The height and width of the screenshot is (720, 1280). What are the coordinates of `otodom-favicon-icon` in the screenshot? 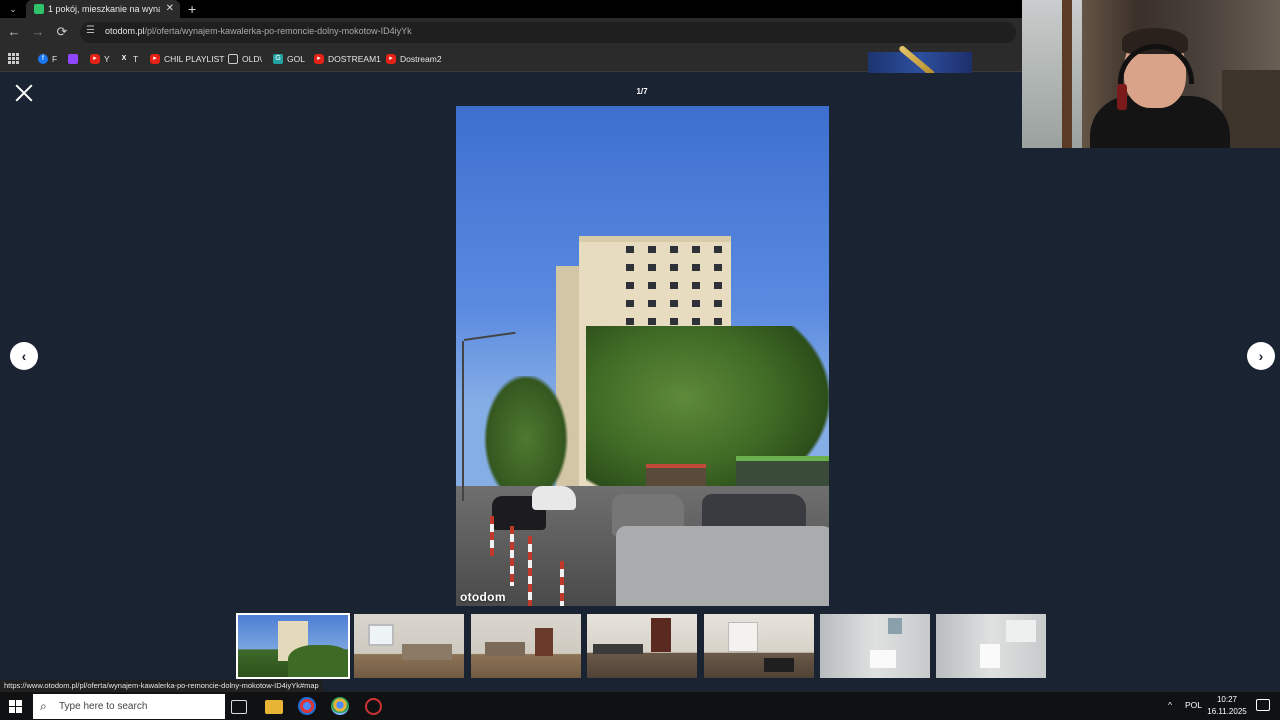 It's located at (39, 9).